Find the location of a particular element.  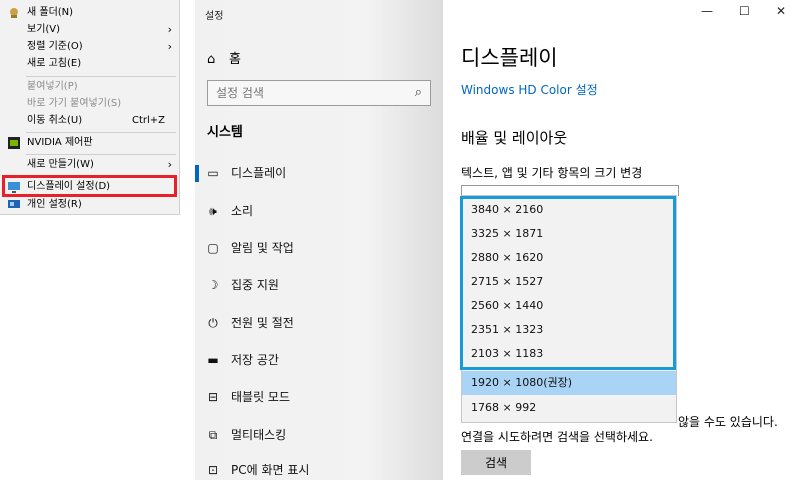

resolution-highlight-box is located at coordinates (568, 283).